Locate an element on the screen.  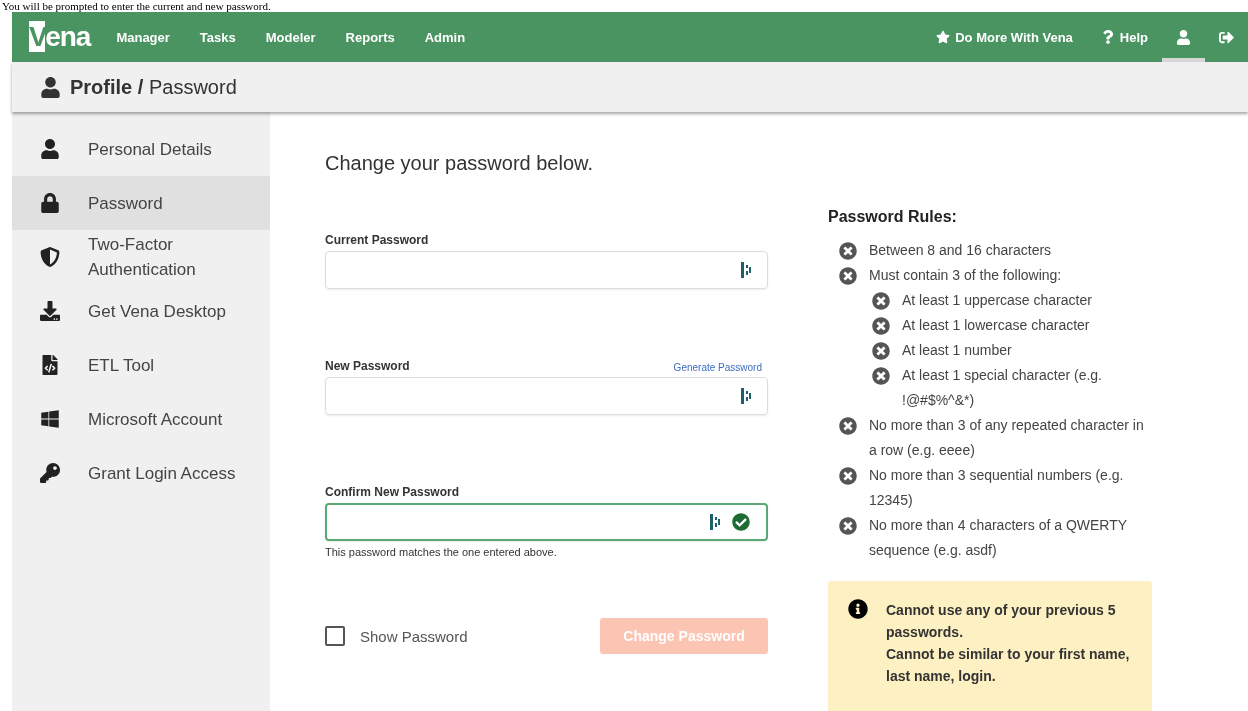
nav-link: Manager is located at coordinates (143, 37).